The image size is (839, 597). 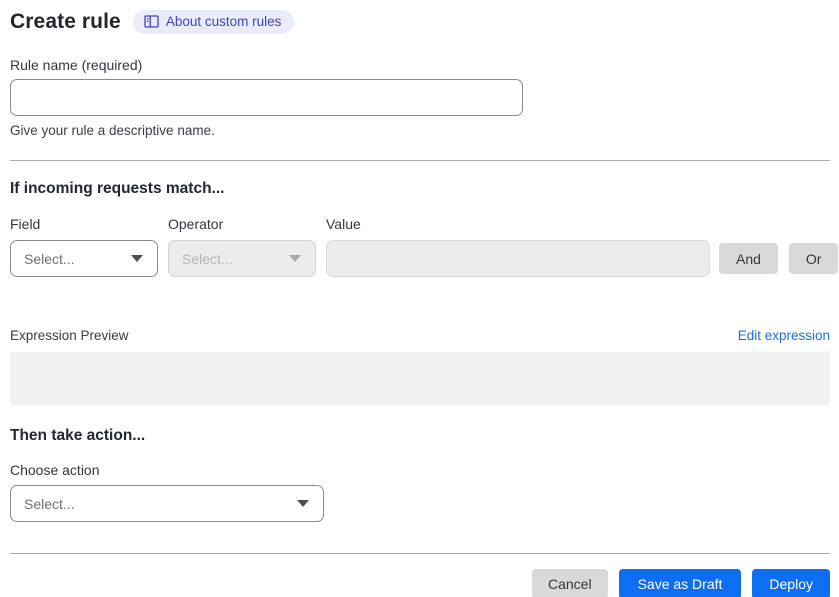 I want to click on section-divider, so click(x=420, y=160).